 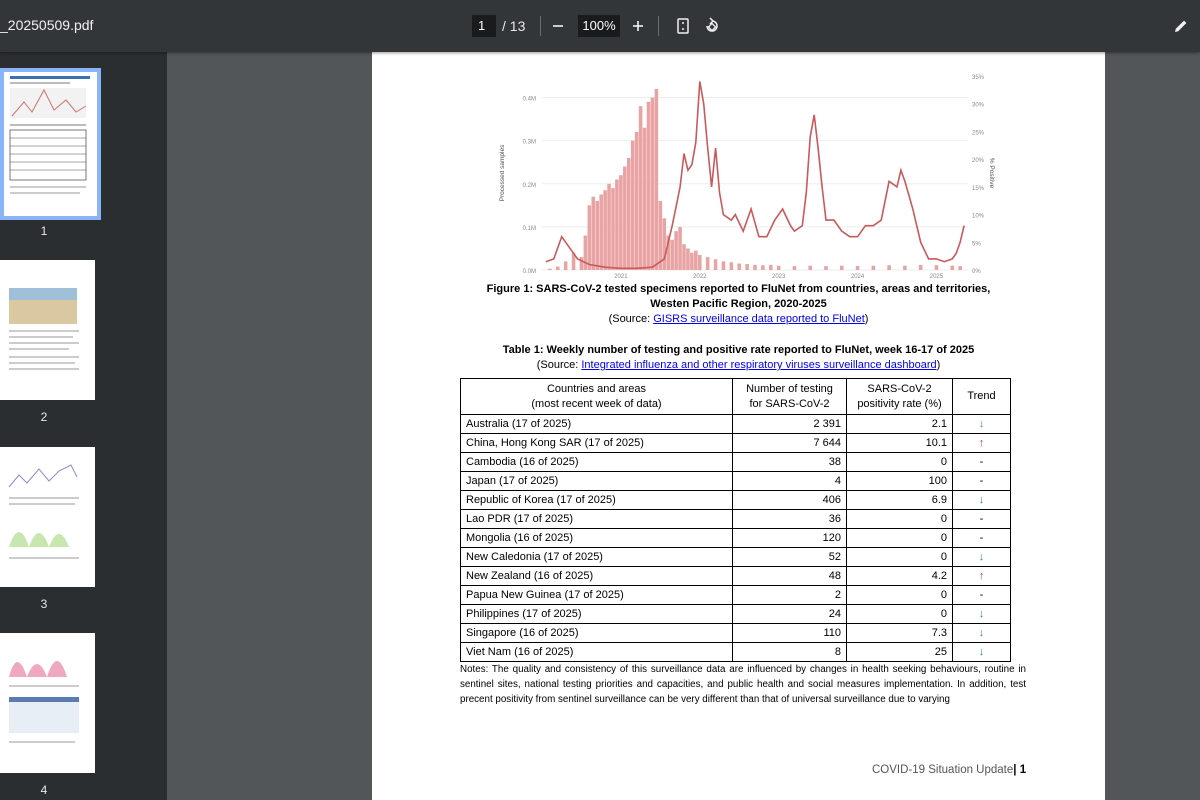 I want to click on thumbnail-page-4-preview, so click(x=44, y=702).